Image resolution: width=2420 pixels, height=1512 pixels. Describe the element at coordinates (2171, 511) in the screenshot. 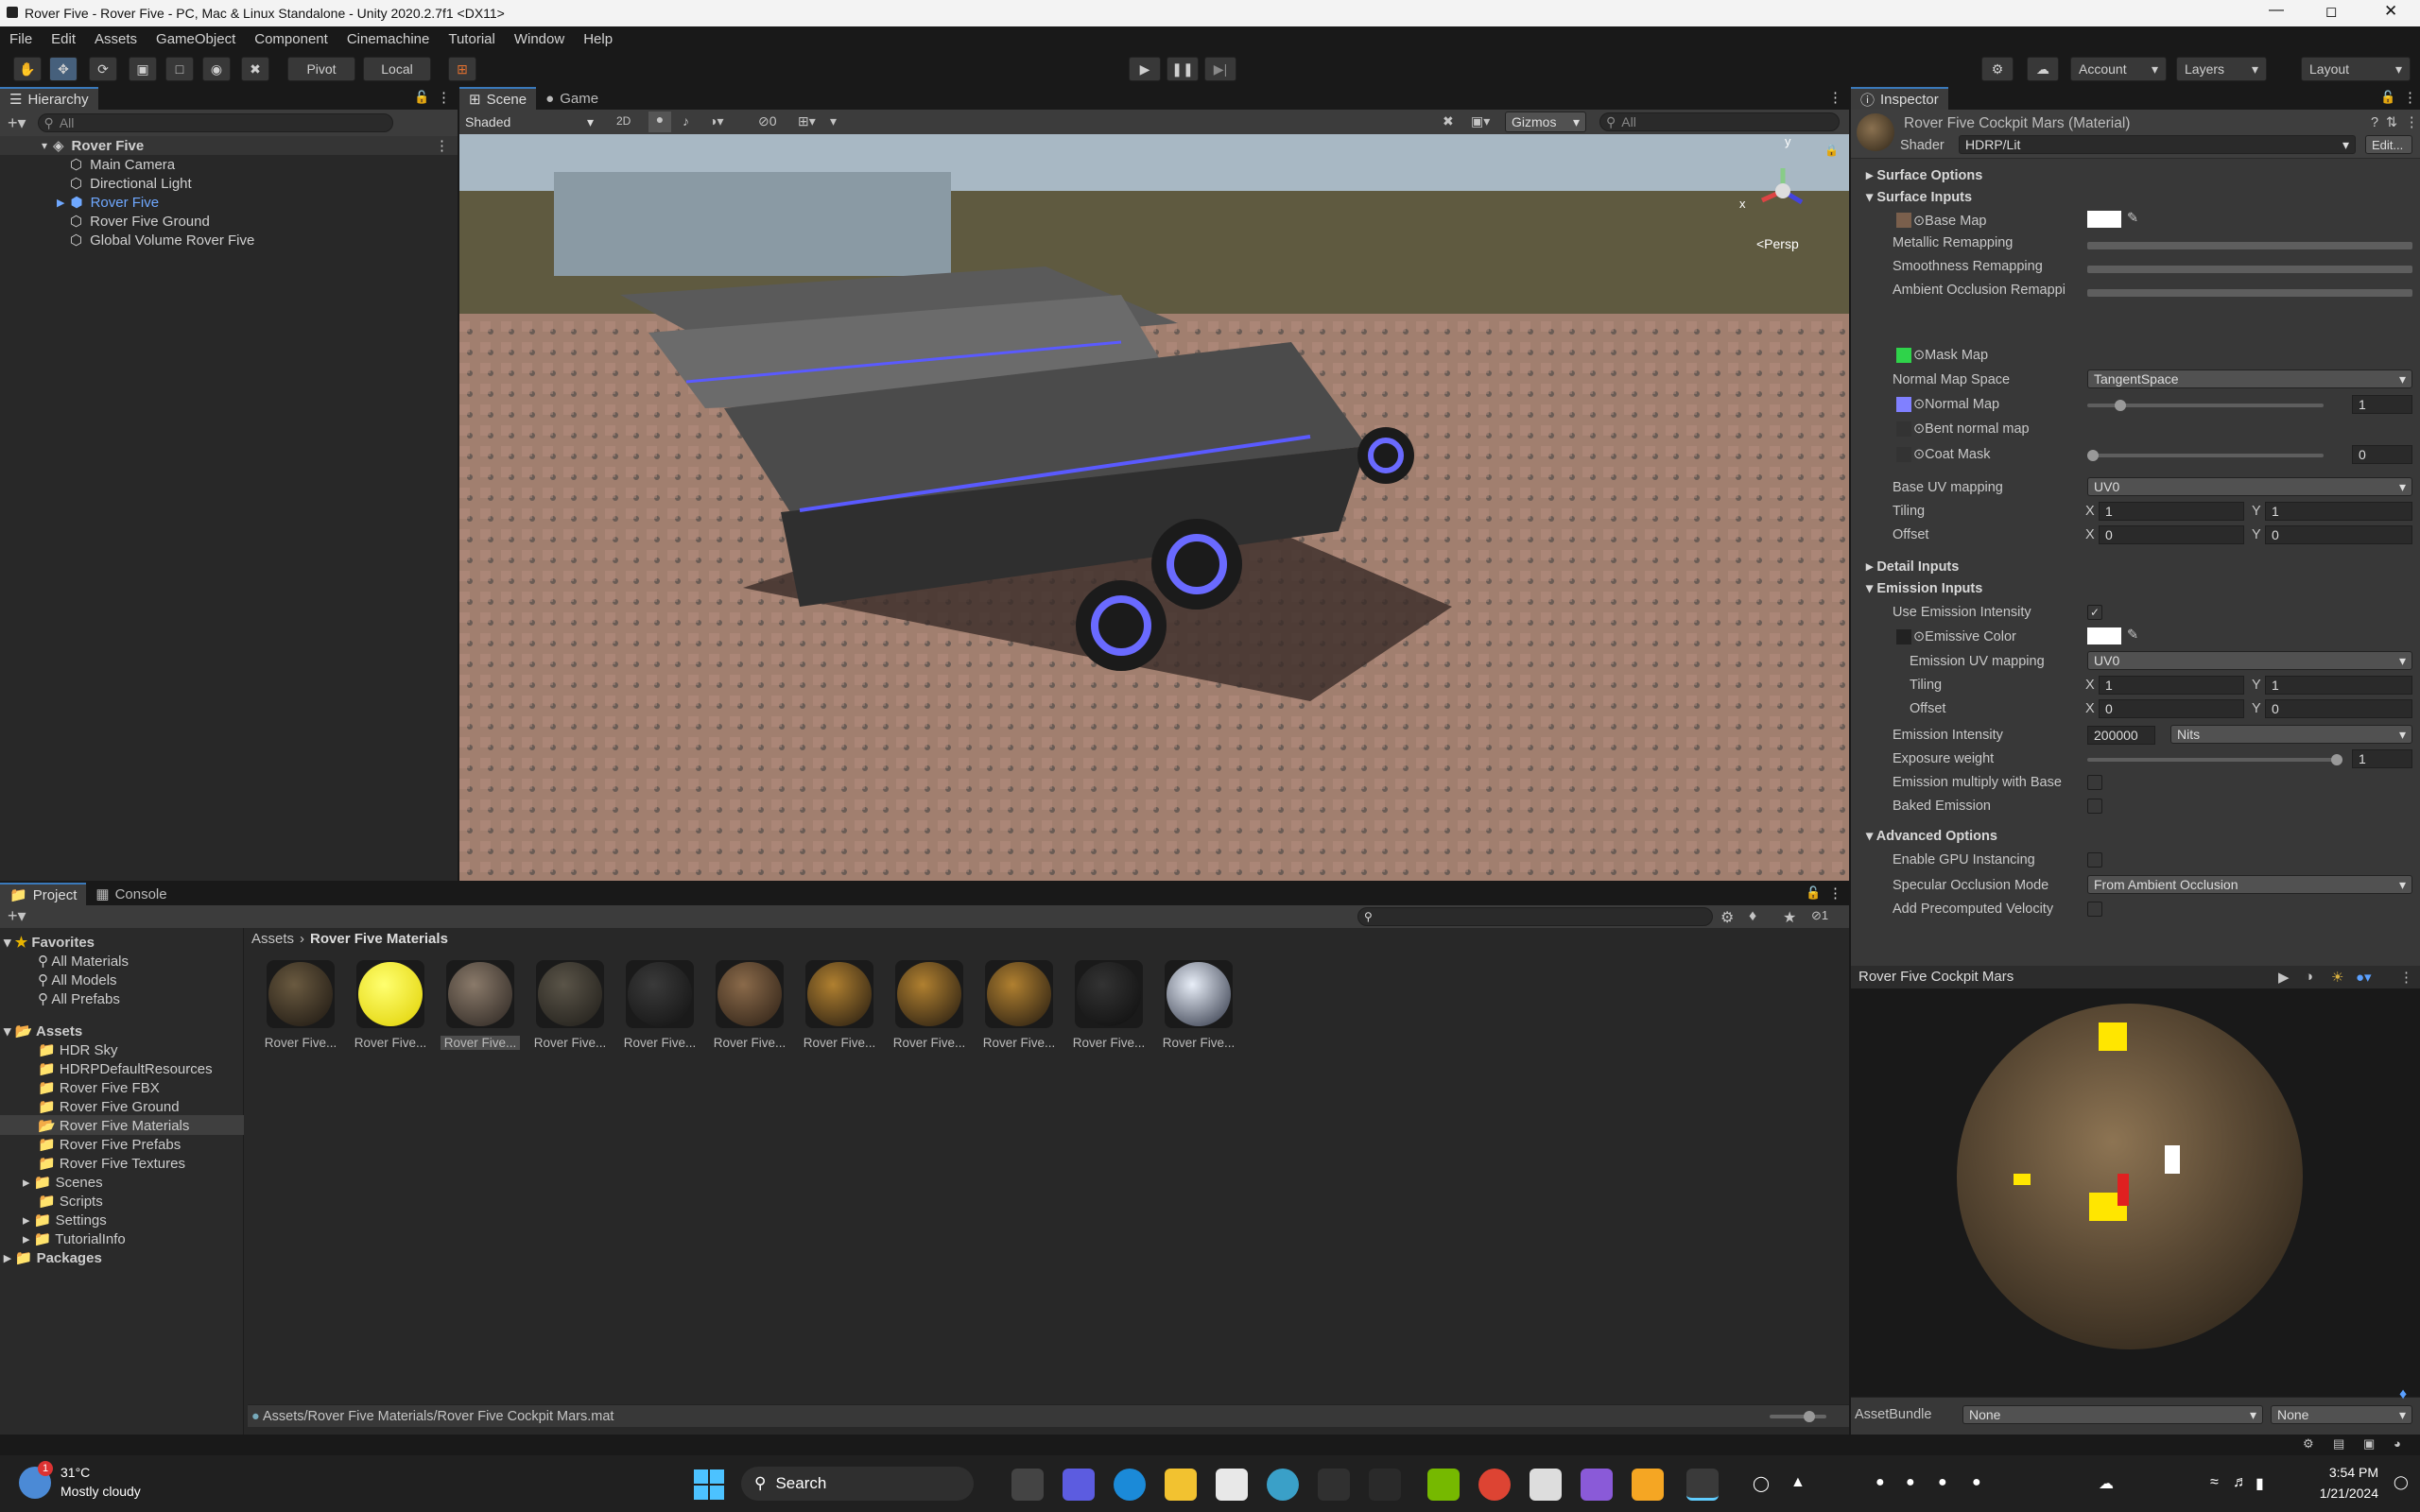

I see `tiling-x-field: 1` at that location.